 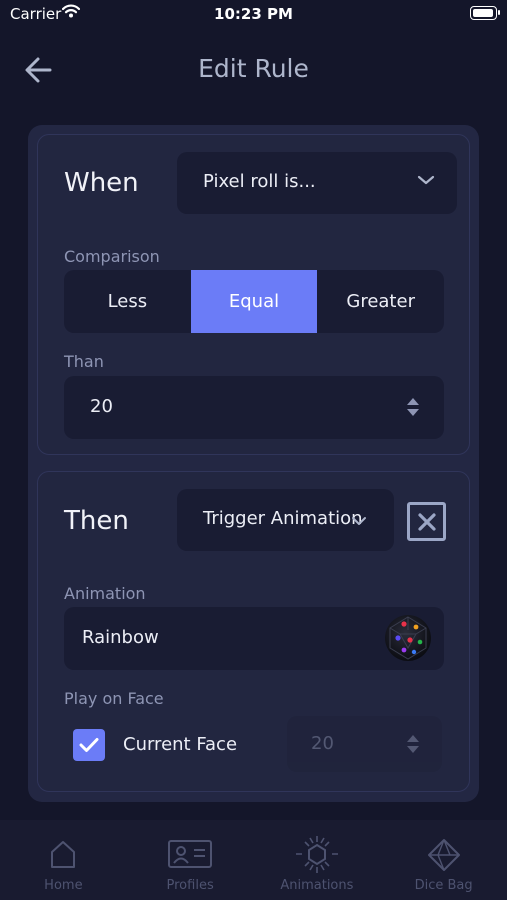 I want to click on than-value: 20, so click(x=101, y=406).